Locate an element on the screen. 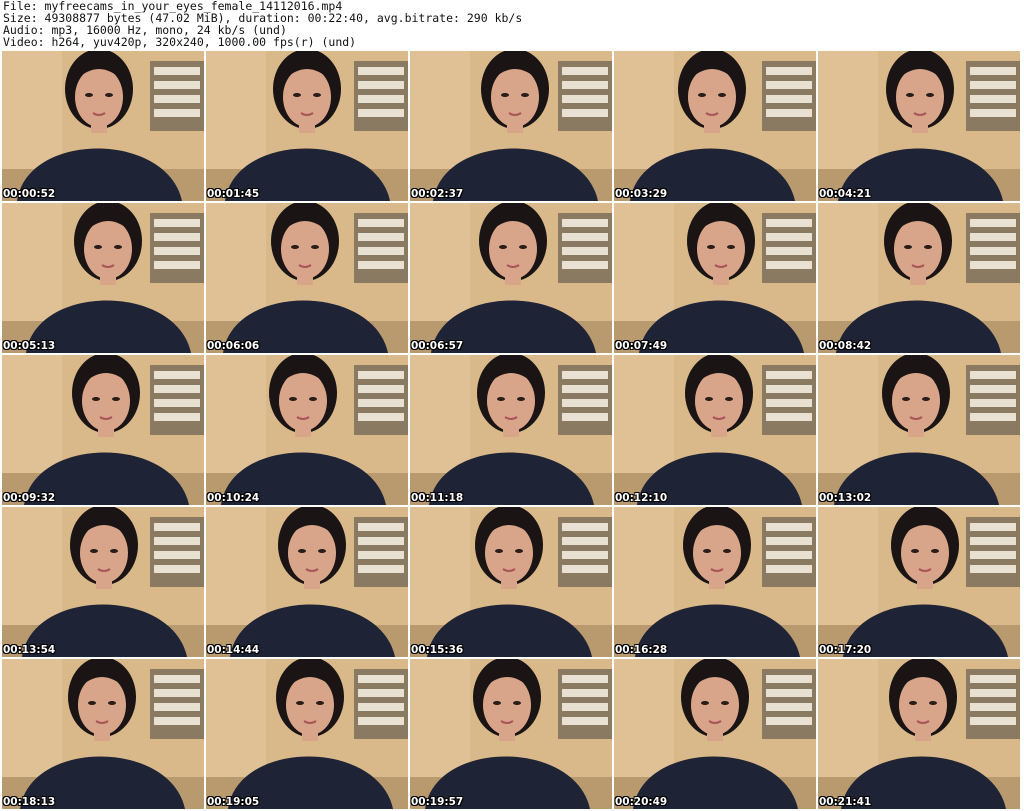 This screenshot has width=1024, height=811. video-thumbnail: 00:09:32 is located at coordinates (103, 430).